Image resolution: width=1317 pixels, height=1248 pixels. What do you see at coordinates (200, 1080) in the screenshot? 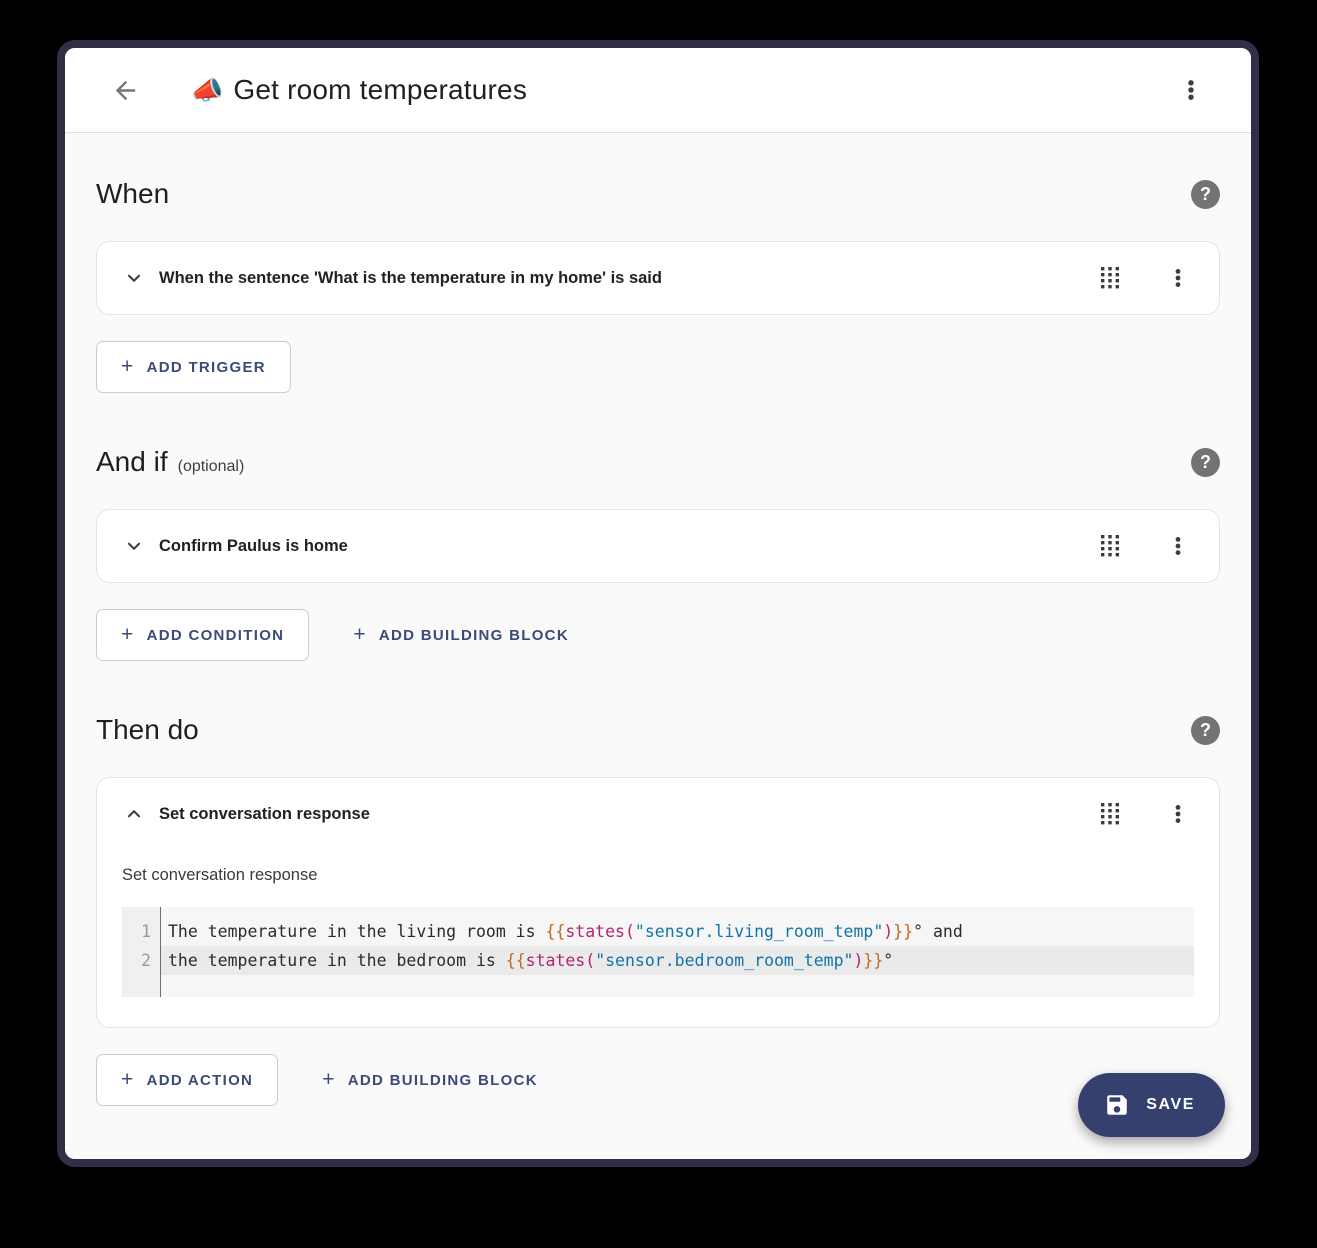
I see `add-action-label: ADD ACTION` at bounding box center [200, 1080].